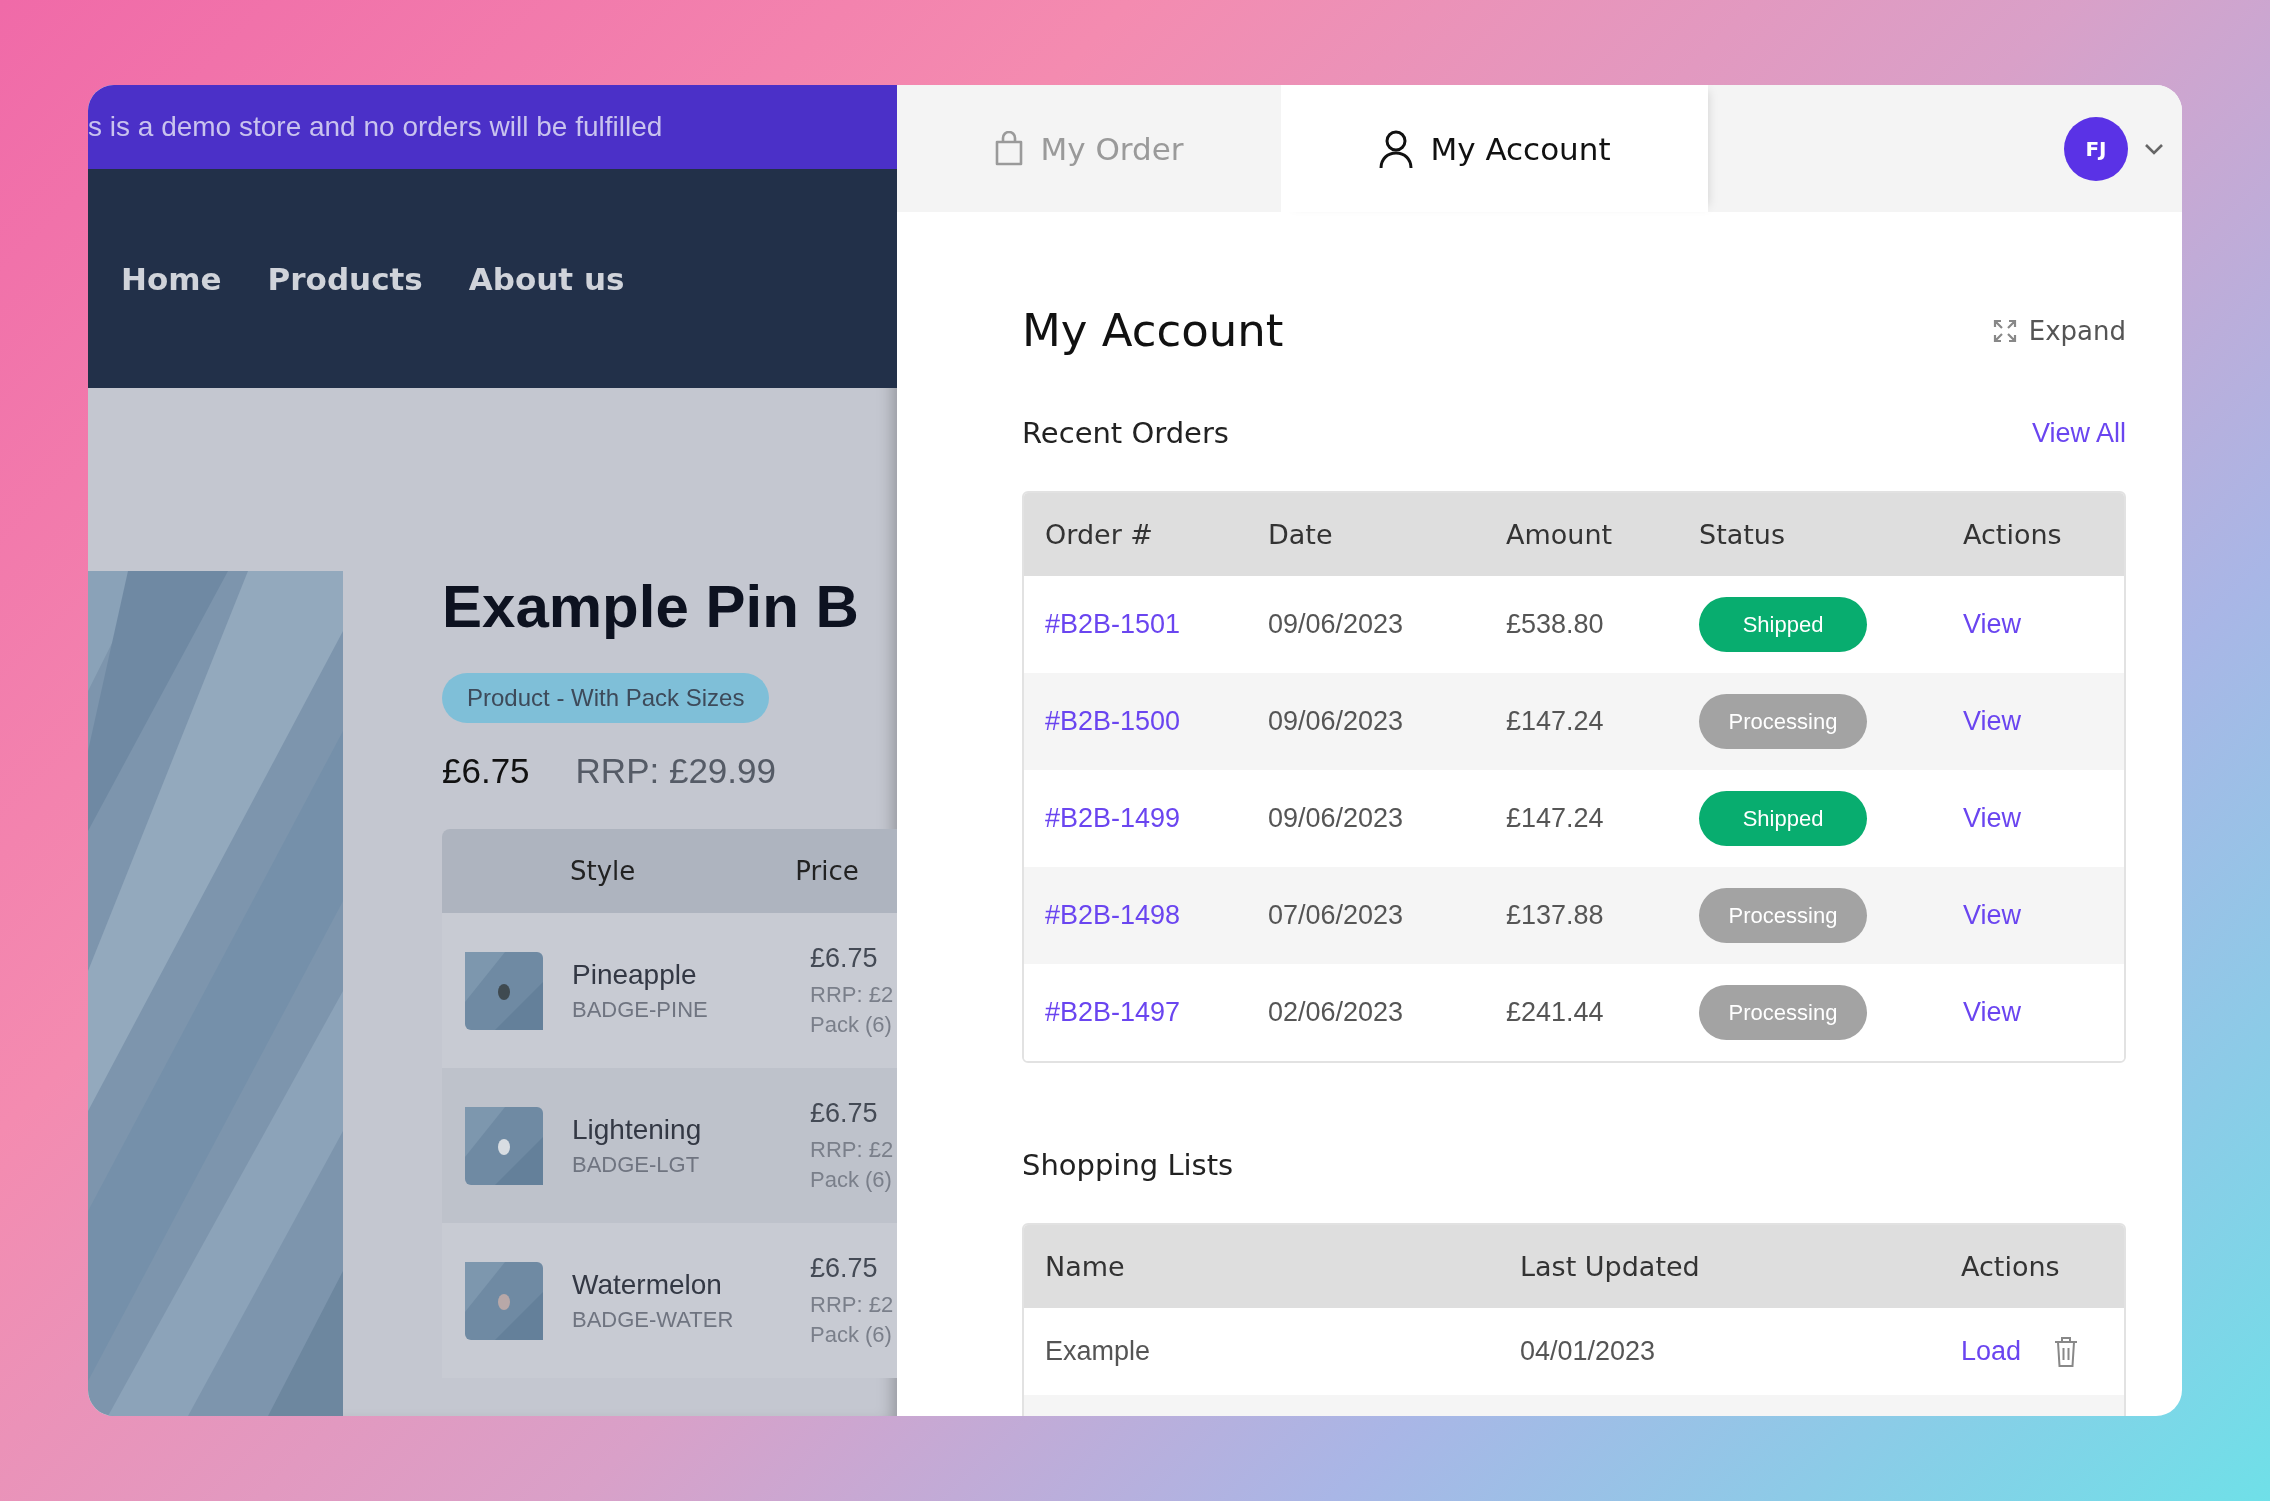  Describe the element at coordinates (2059, 330) in the screenshot. I see `expand-button: Expand` at that location.